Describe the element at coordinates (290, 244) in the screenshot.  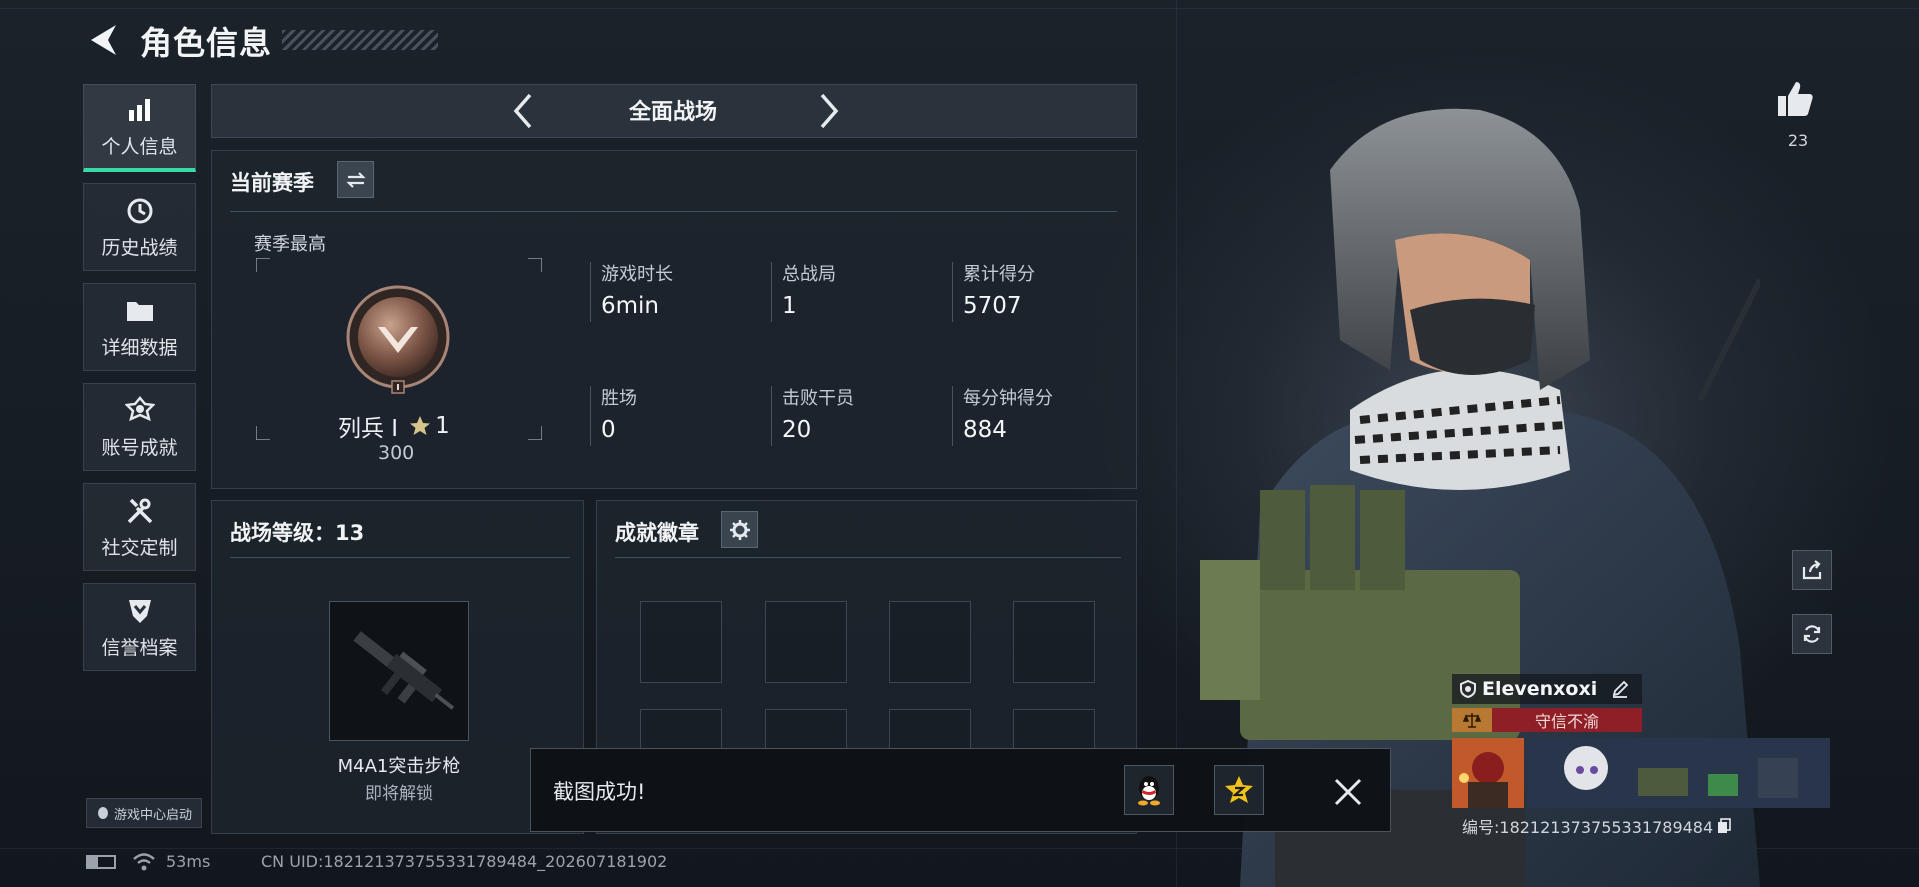
I see `season-best-label: 赛季最高` at that location.